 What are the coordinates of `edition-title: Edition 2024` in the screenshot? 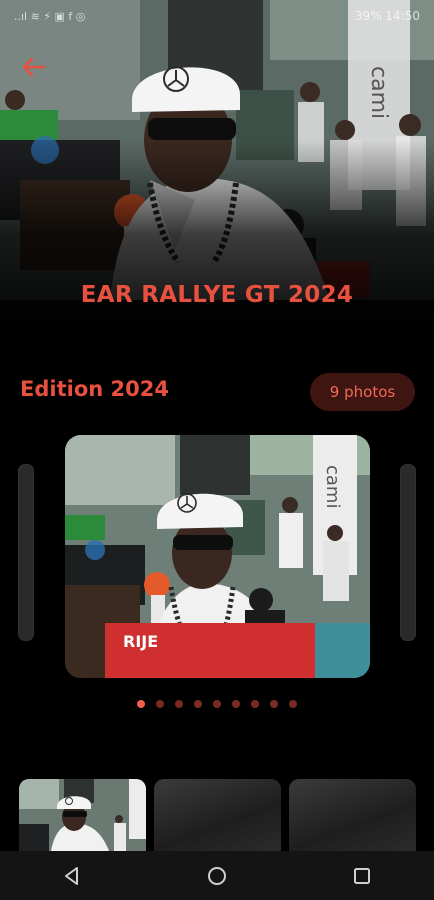 It's located at (94, 389).